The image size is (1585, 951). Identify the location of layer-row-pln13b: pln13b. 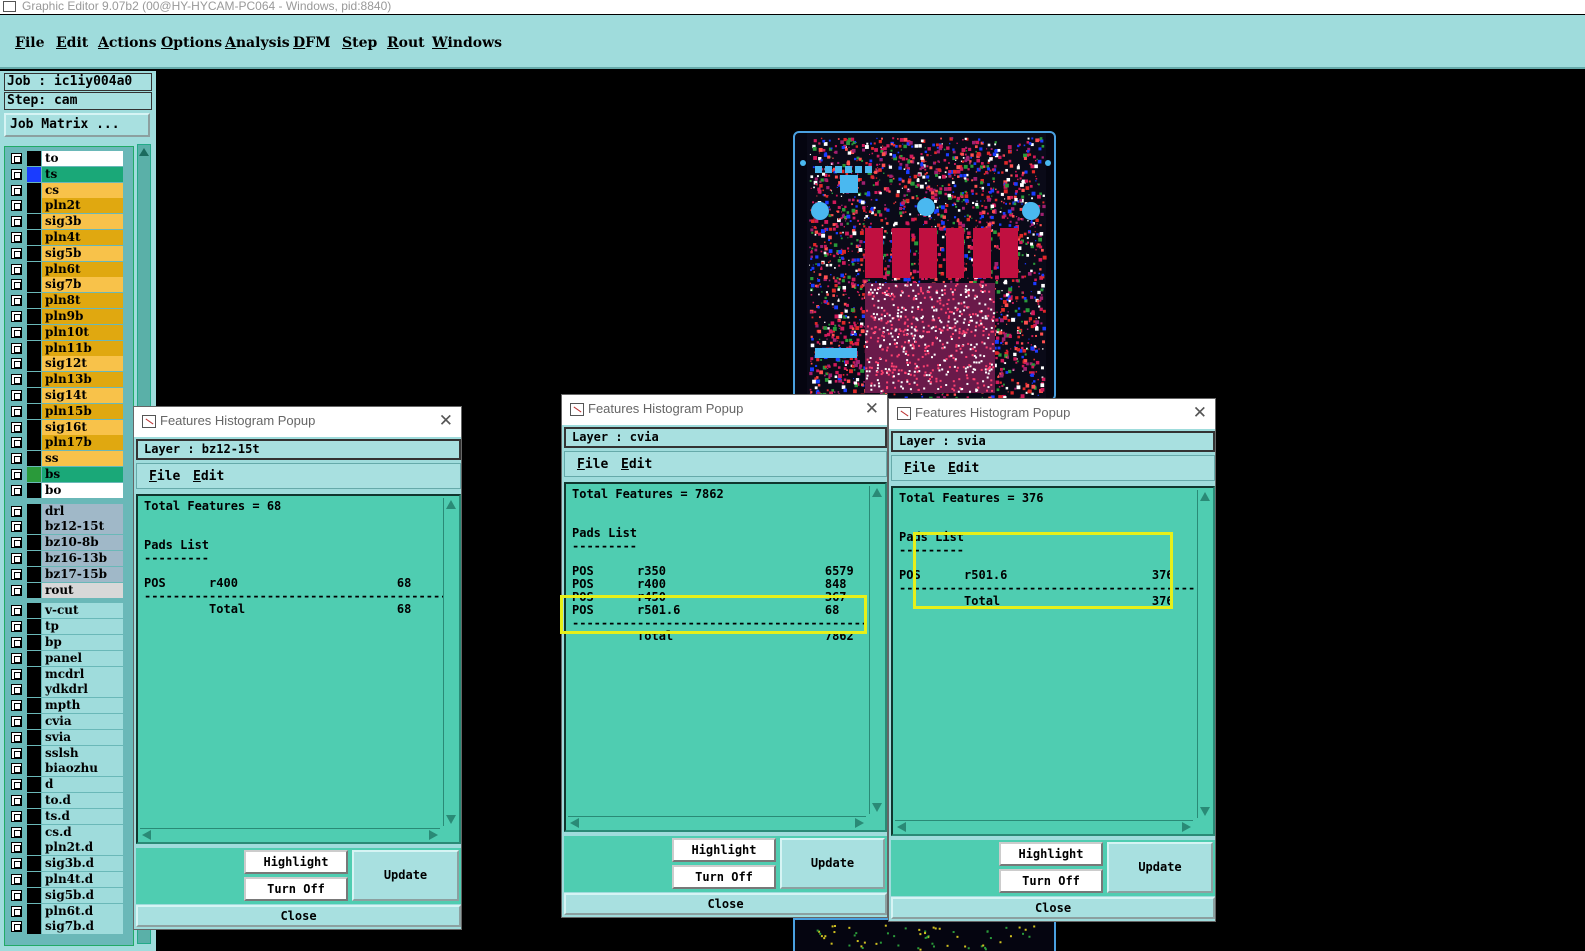
(69, 380).